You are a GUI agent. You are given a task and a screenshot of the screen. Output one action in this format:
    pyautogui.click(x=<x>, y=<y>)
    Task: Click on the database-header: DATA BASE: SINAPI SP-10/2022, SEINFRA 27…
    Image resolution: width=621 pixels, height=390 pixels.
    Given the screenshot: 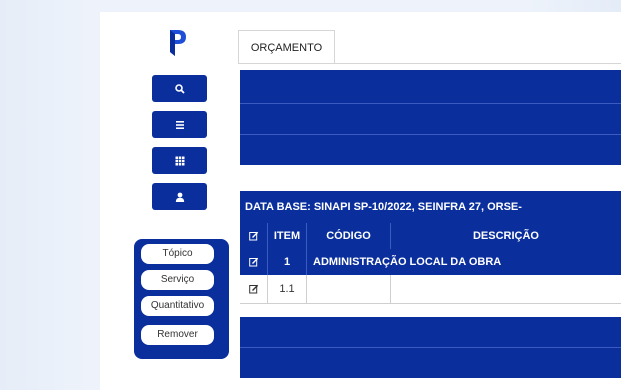 What is the action you would take?
    pyautogui.click(x=430, y=207)
    